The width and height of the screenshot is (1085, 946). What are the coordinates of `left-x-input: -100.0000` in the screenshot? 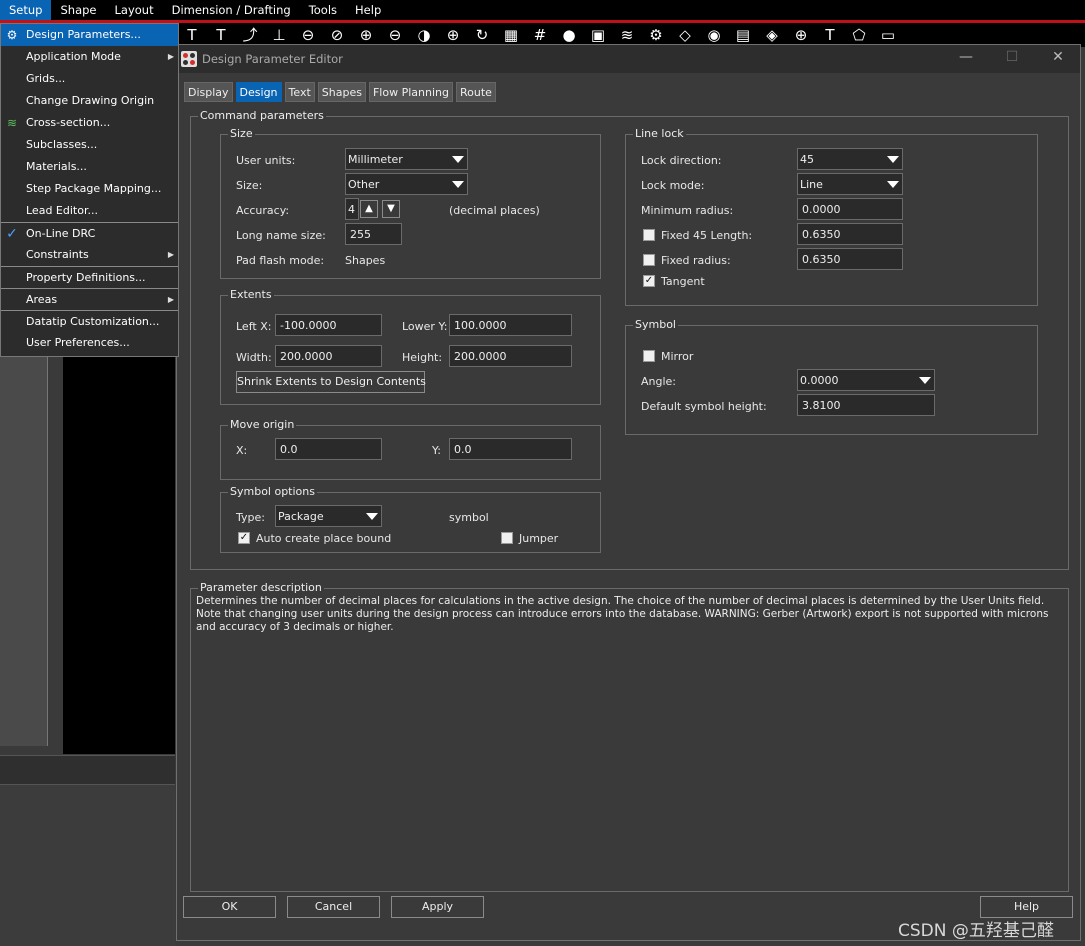 It's located at (328, 325).